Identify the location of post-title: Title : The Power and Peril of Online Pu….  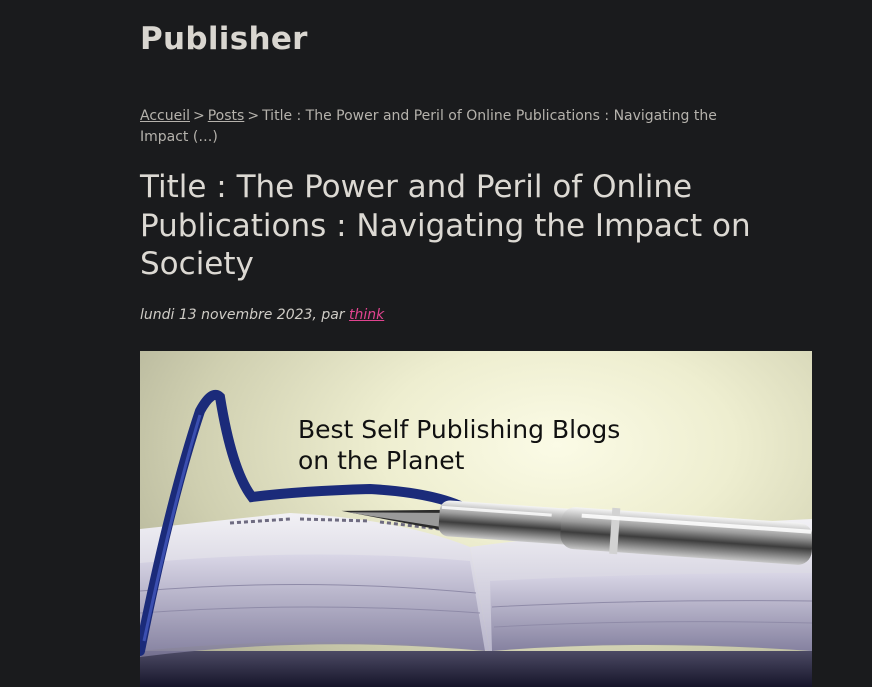
(445, 225).